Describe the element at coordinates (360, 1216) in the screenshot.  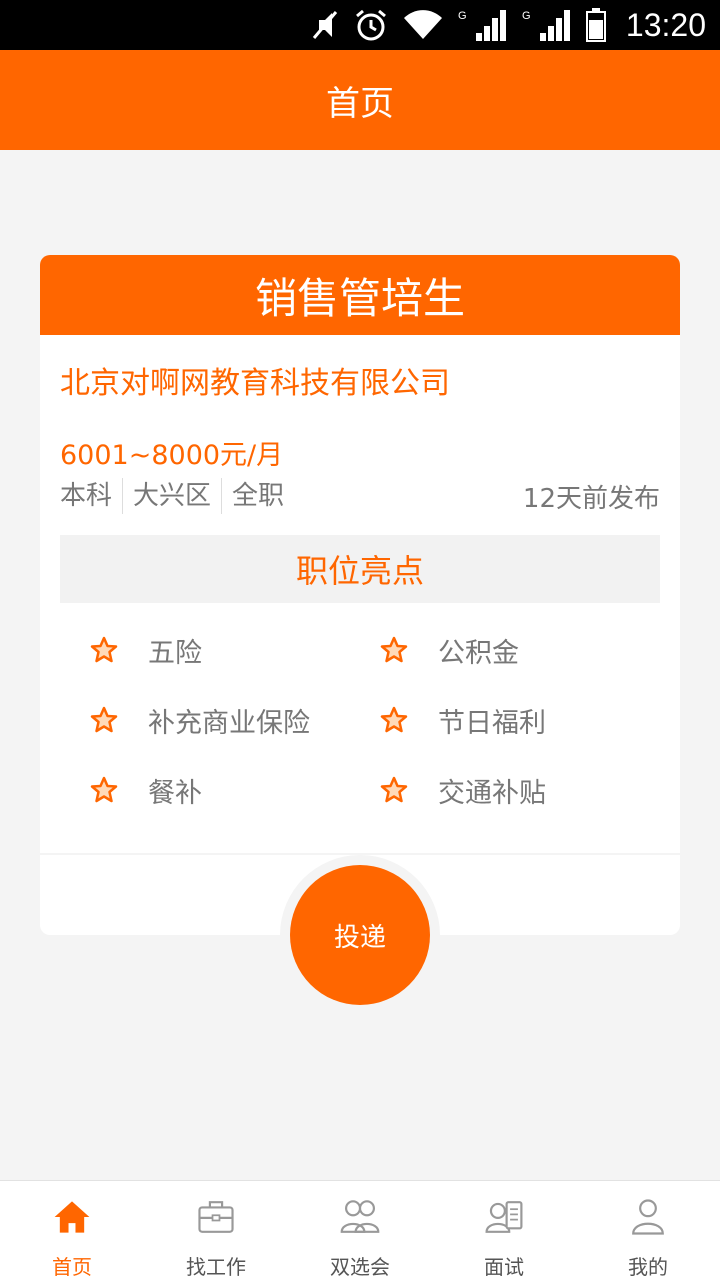
I see `people-icon` at that location.